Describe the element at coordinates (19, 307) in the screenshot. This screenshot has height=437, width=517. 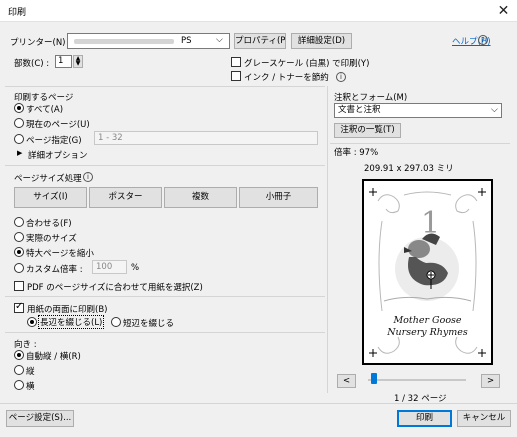
I see `duplex-checkbox` at that location.